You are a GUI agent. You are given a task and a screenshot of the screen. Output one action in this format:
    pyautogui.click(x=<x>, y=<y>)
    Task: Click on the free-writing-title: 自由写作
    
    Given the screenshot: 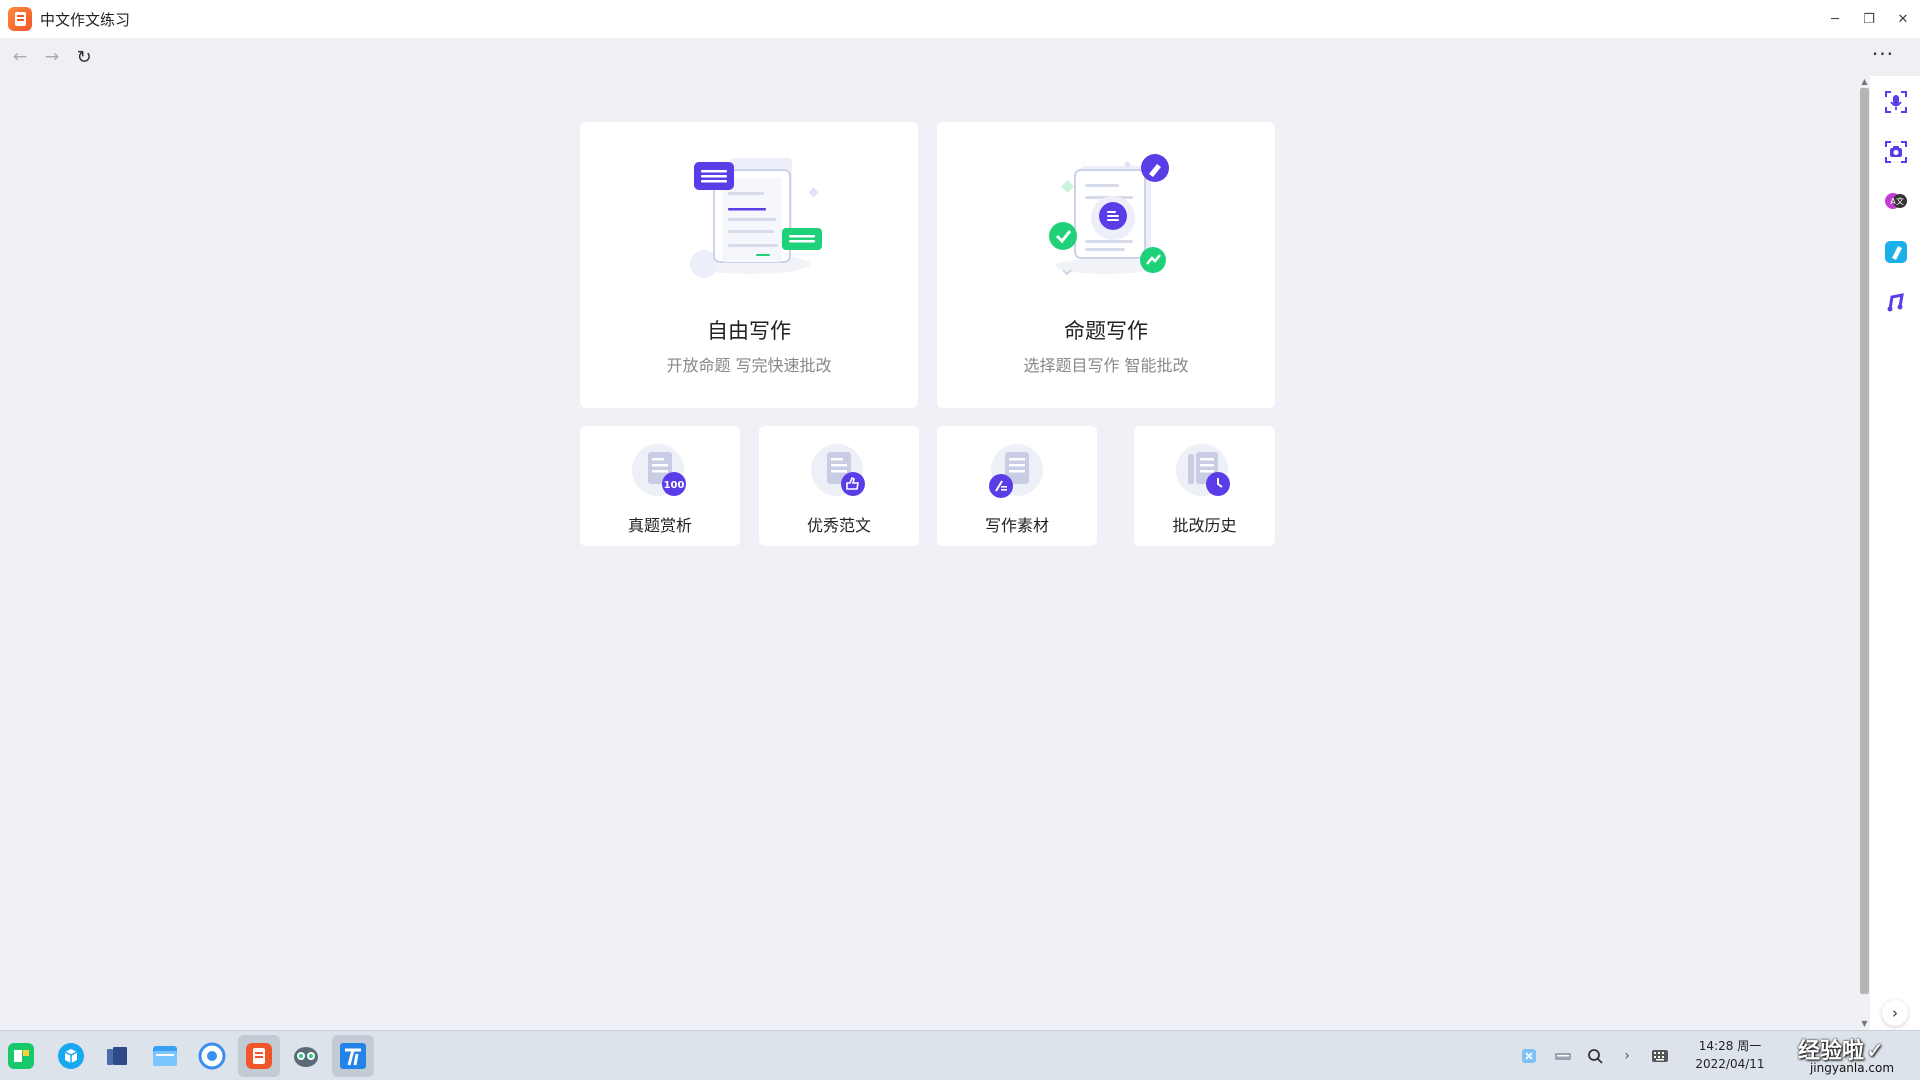 What is the action you would take?
    pyautogui.click(x=749, y=331)
    